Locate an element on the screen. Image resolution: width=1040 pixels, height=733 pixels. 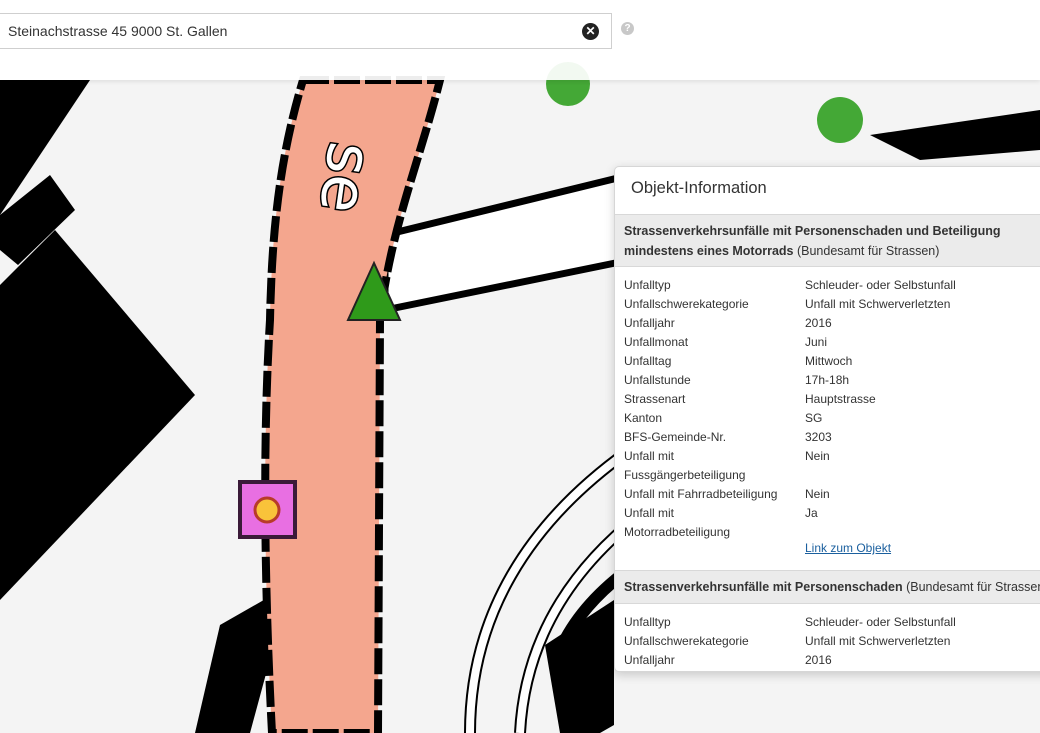
attribute-key: Kanton is located at coordinates (643, 418).